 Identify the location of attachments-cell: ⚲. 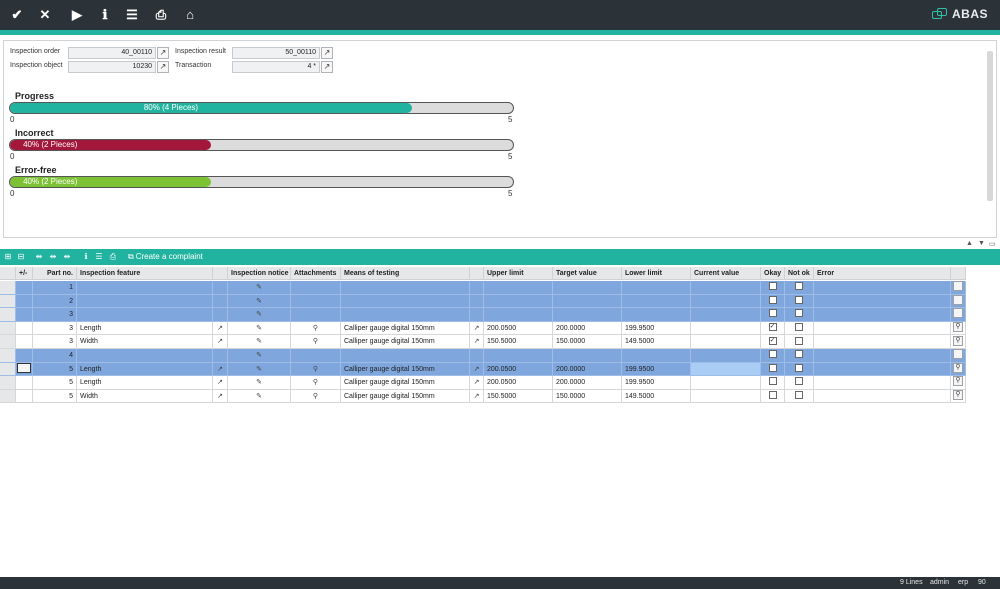
(316, 342).